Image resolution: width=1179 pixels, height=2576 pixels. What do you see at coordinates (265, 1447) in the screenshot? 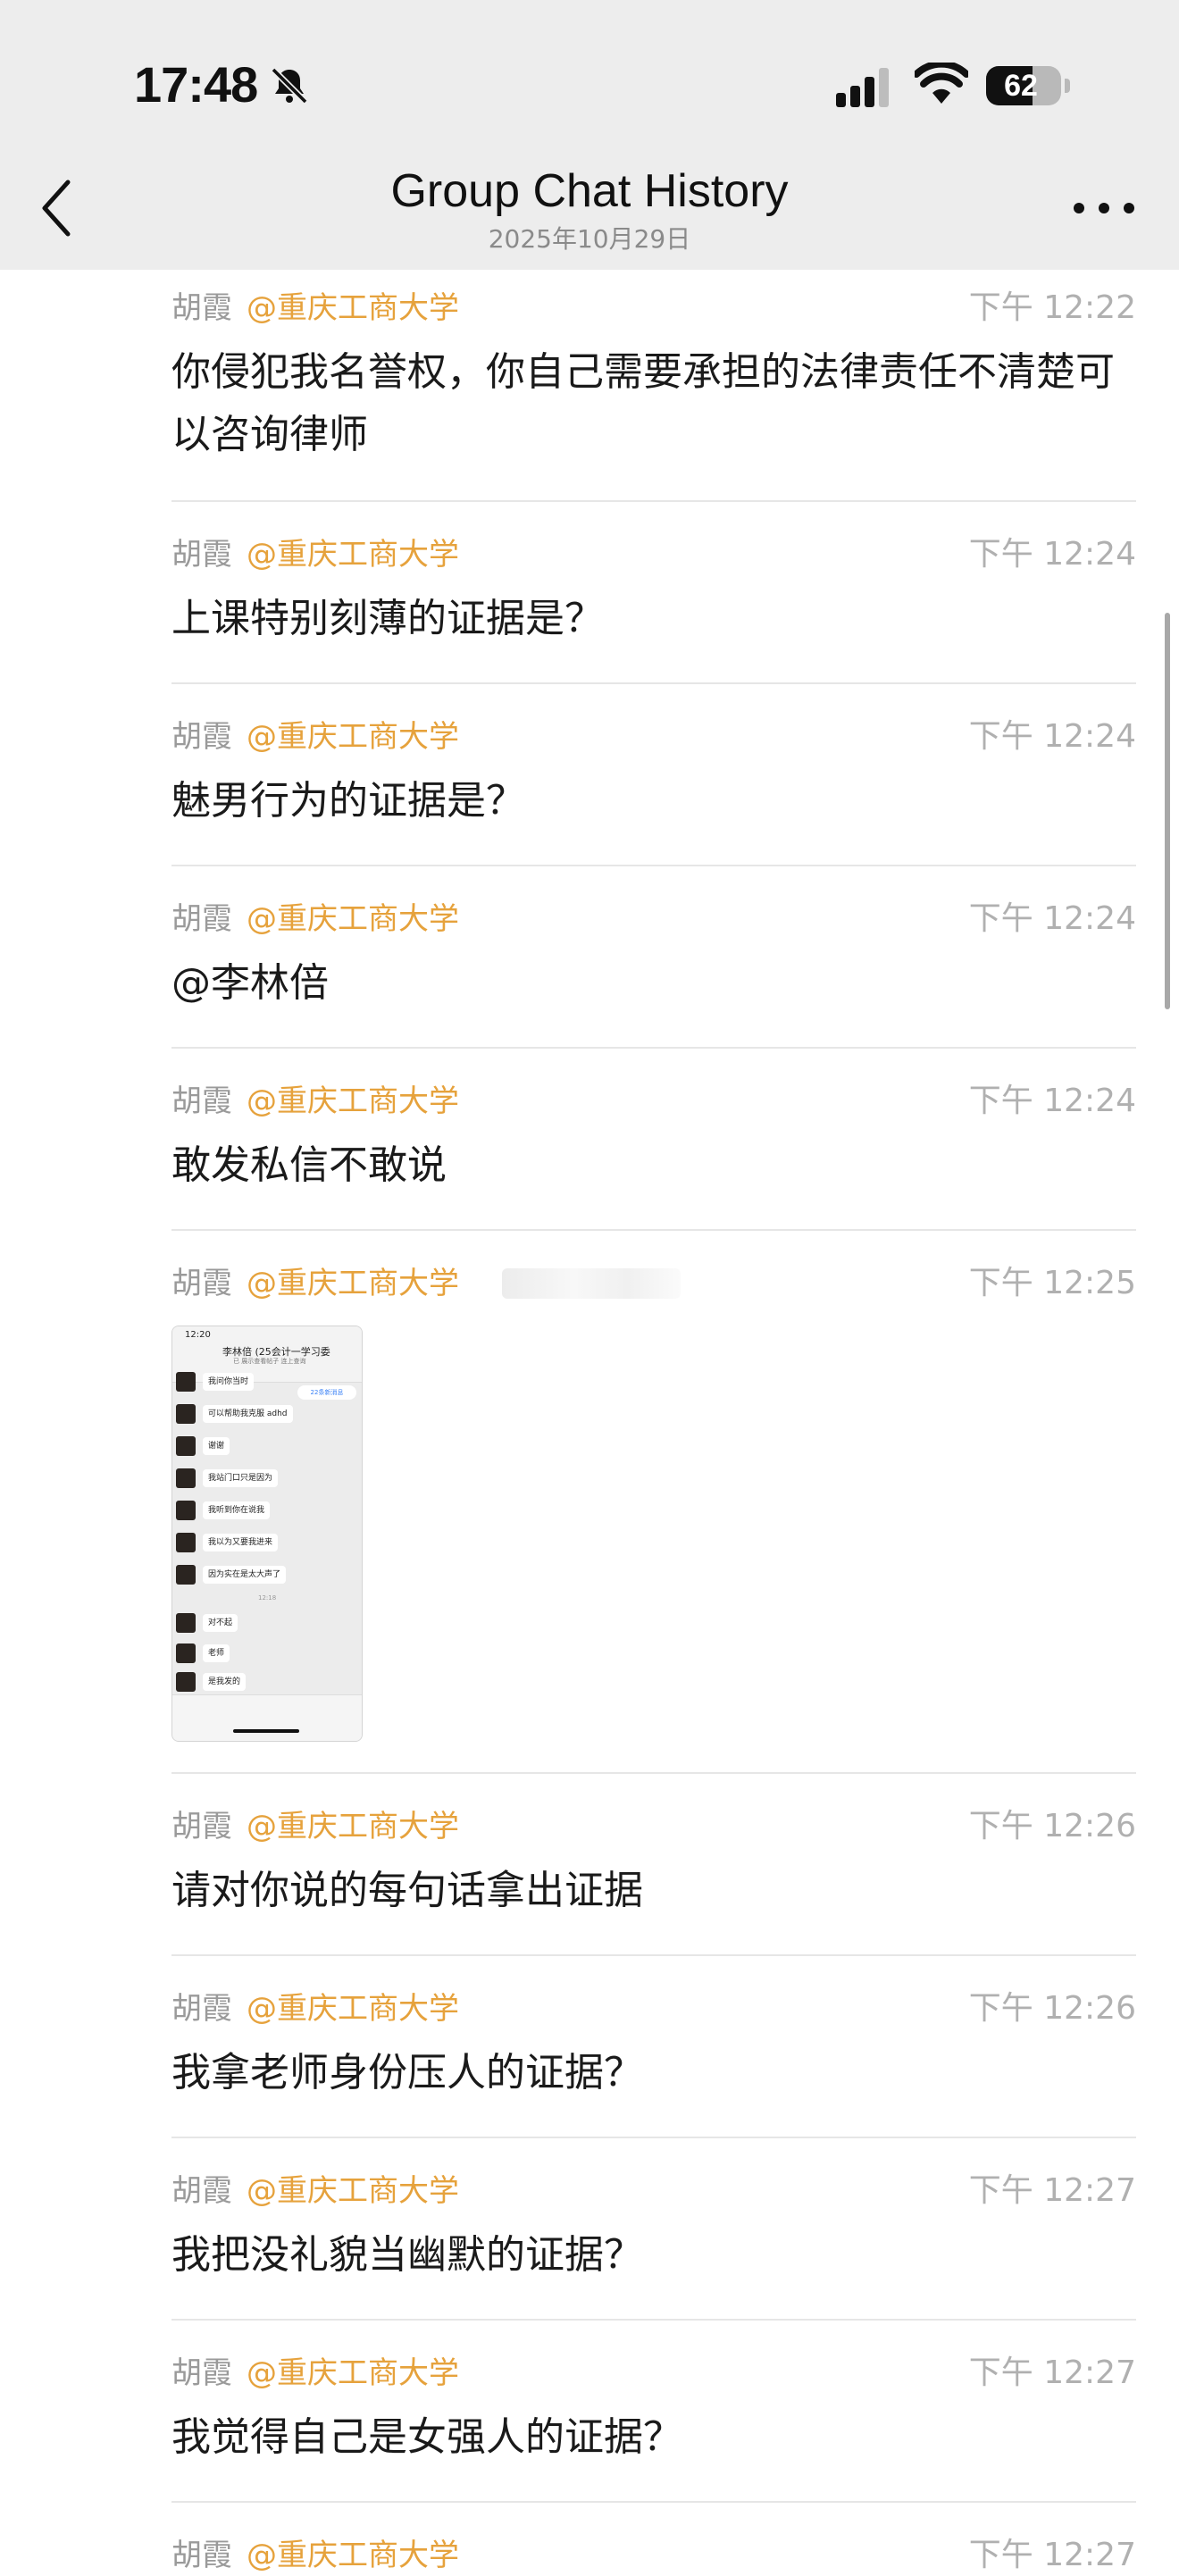
I see `thumb-message: 谢谢` at bounding box center [265, 1447].